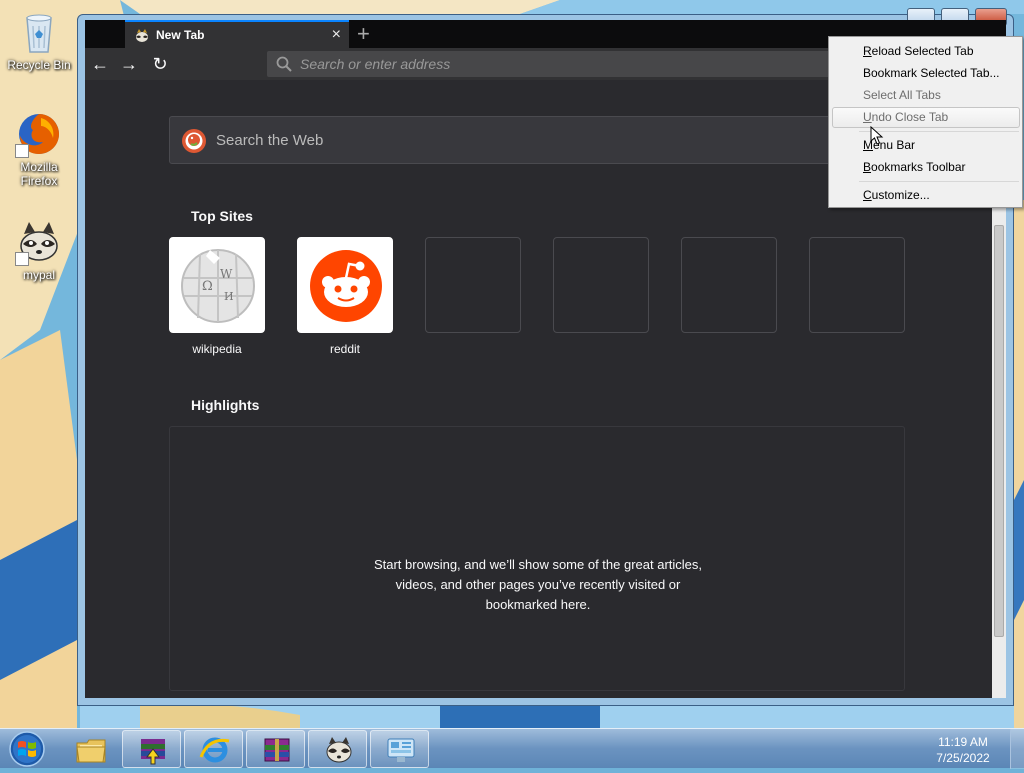 The height and width of the screenshot is (773, 1024). What do you see at coordinates (270, 140) in the screenshot?
I see `search-the-web-placeholder: Search the Web` at bounding box center [270, 140].